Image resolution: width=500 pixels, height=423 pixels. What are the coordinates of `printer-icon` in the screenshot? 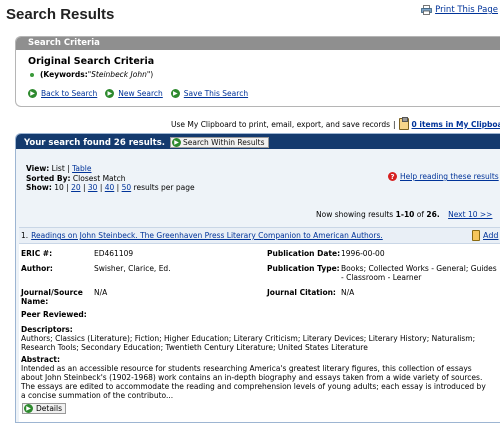 It's located at (426, 10).